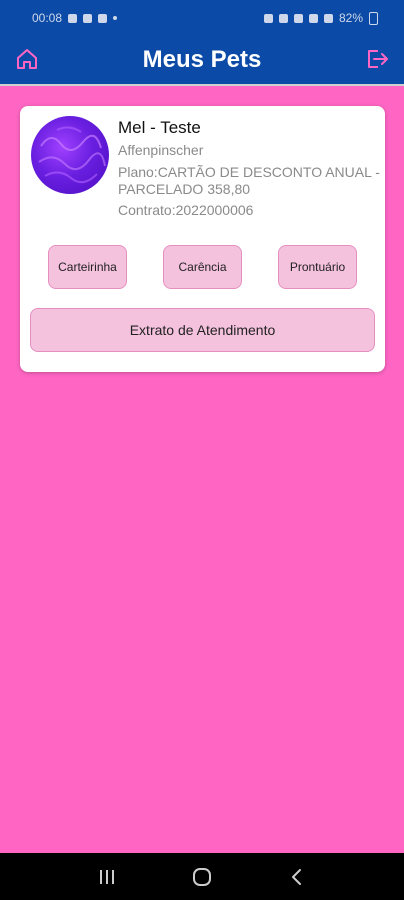  I want to click on nav-home-icon, so click(201, 876).